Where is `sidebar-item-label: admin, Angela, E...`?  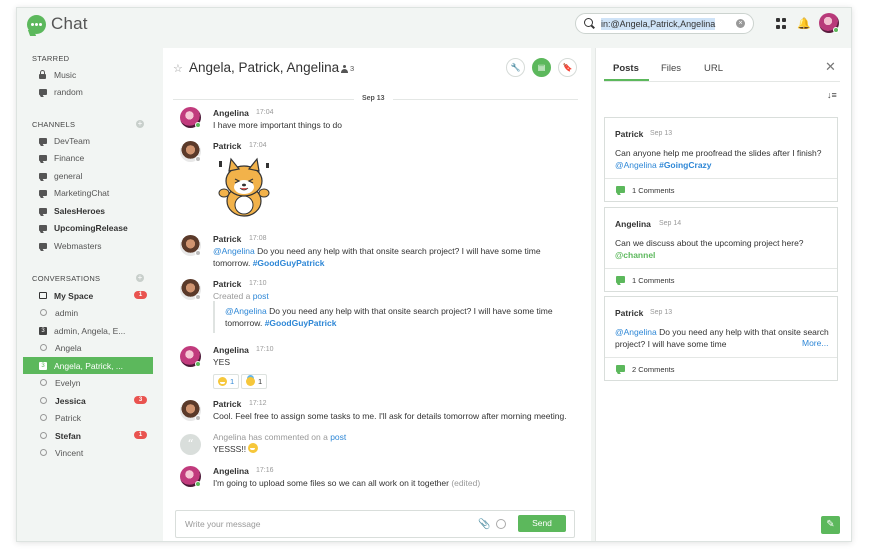 sidebar-item-label: admin, Angela, E... is located at coordinates (90, 330).